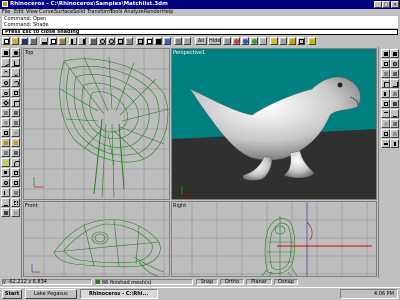  Describe the element at coordinates (312, 41) in the screenshot. I see `help-button` at that location.